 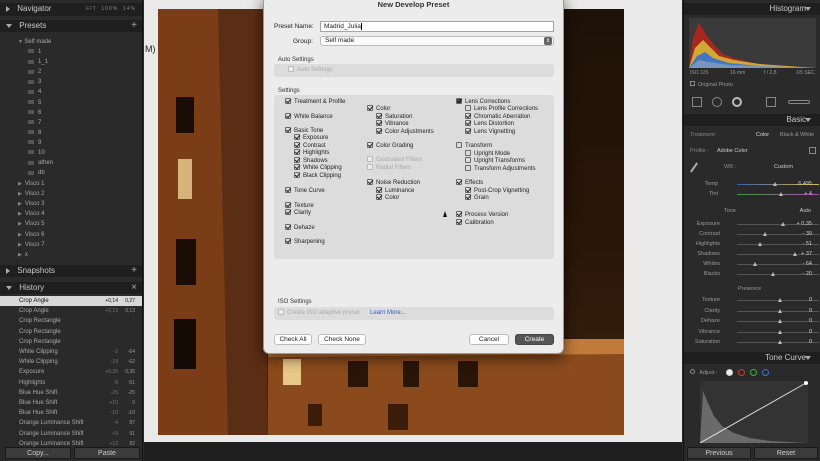 What do you see at coordinates (762, 135) in the screenshot?
I see `treatment-color-button: Color` at bounding box center [762, 135].